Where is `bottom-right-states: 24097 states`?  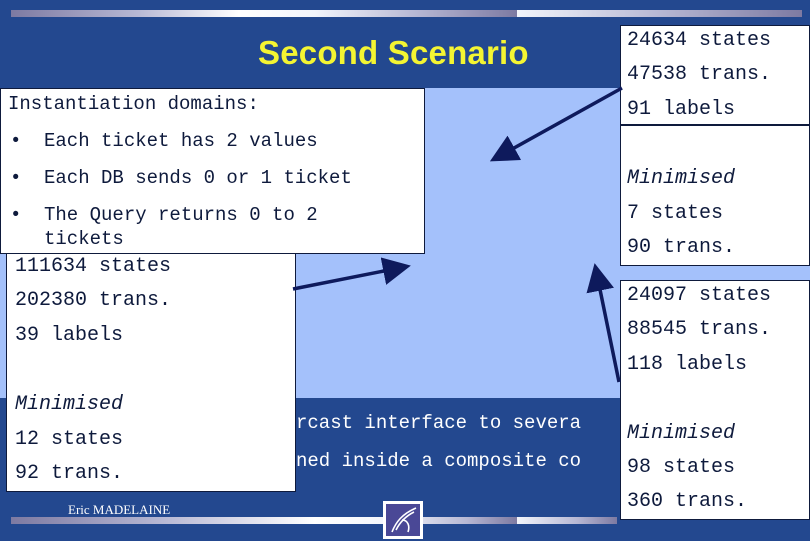 bottom-right-states: 24097 states is located at coordinates (699, 295).